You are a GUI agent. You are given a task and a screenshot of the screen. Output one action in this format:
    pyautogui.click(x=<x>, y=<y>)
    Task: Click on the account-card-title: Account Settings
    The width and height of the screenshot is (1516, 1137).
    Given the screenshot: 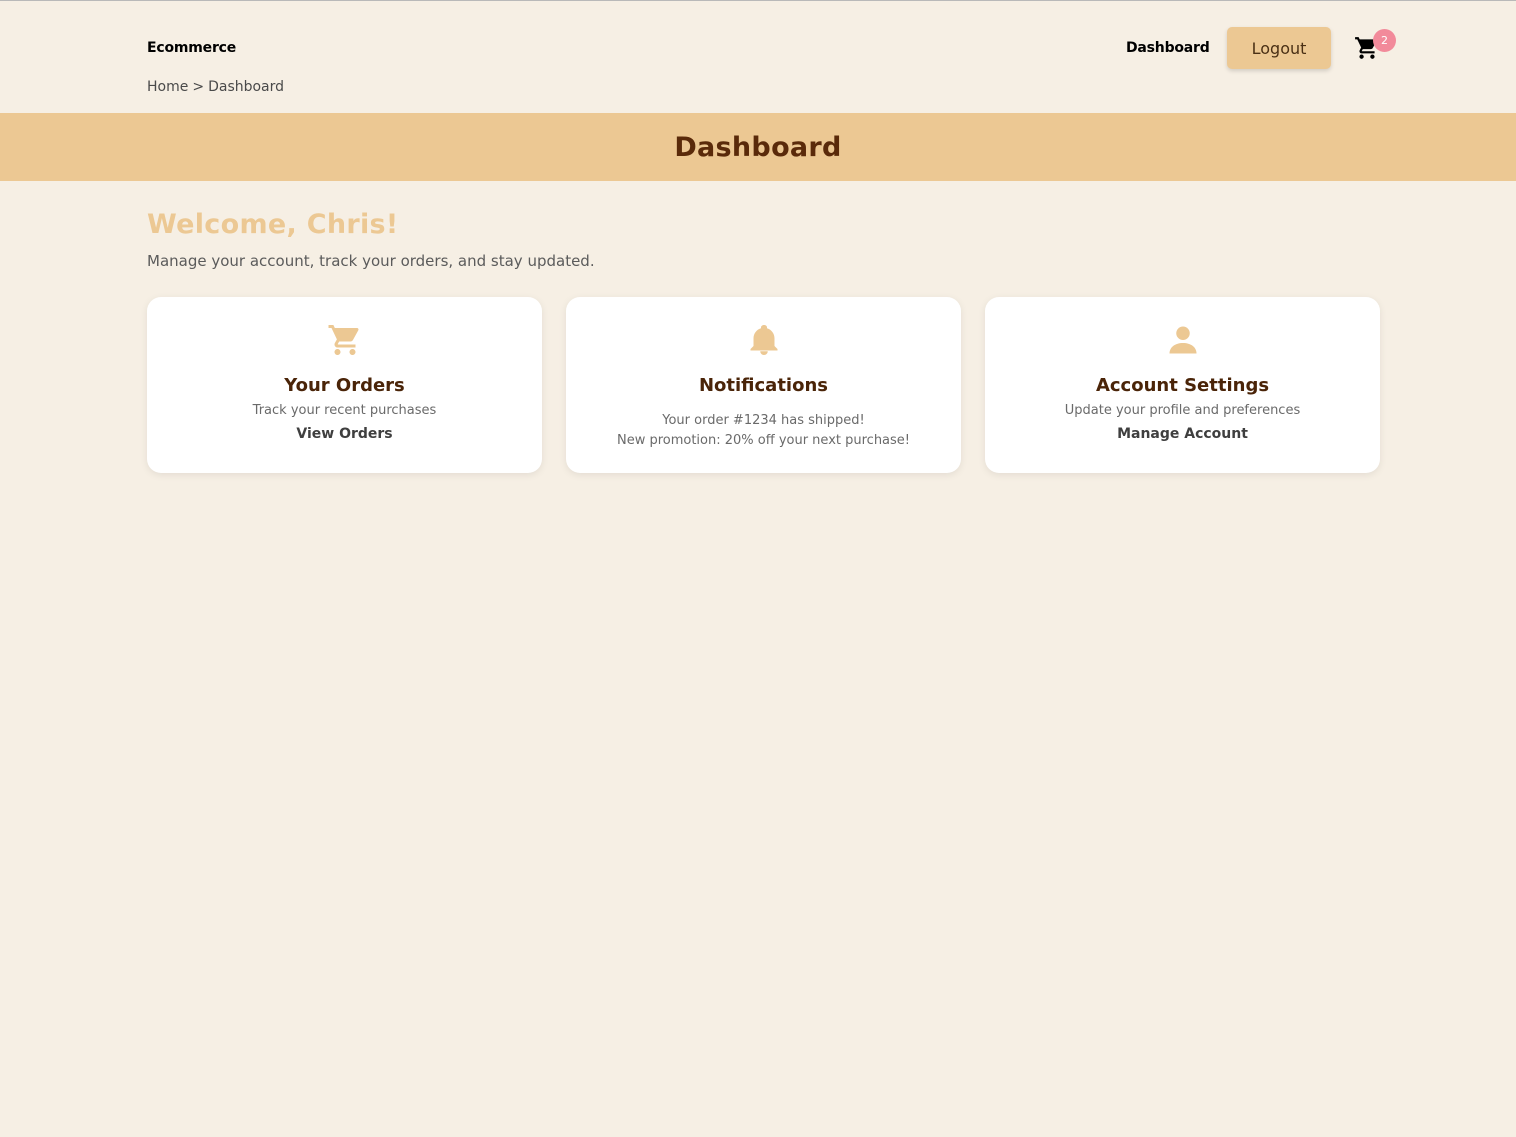 What is the action you would take?
    pyautogui.click(x=1182, y=385)
    